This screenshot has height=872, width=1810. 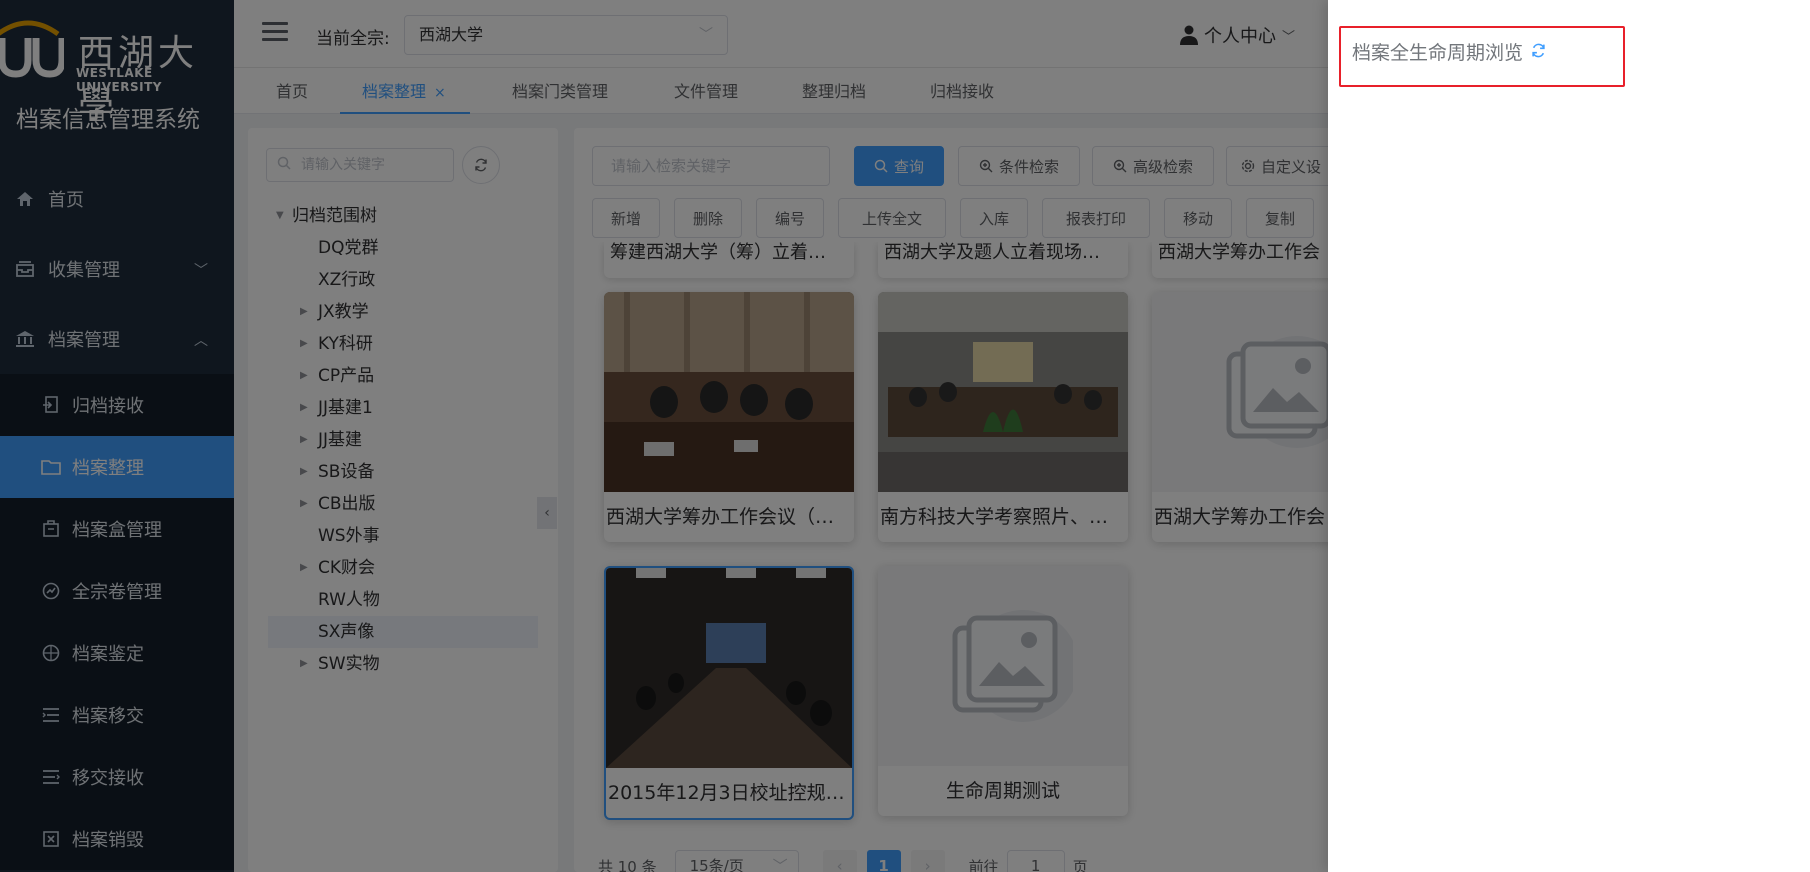 What do you see at coordinates (1482, 56) in the screenshot?
I see `highlight-annotation` at bounding box center [1482, 56].